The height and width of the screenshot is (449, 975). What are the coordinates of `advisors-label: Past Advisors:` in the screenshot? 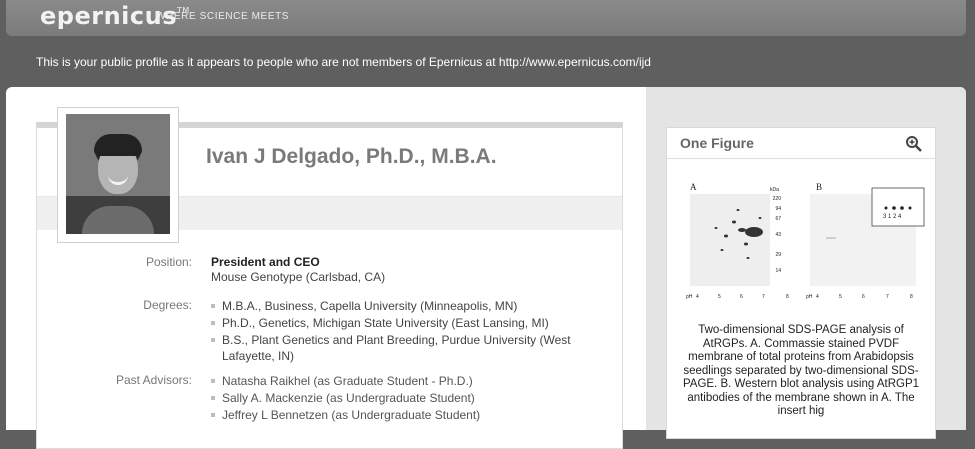 It's located at (153, 380).